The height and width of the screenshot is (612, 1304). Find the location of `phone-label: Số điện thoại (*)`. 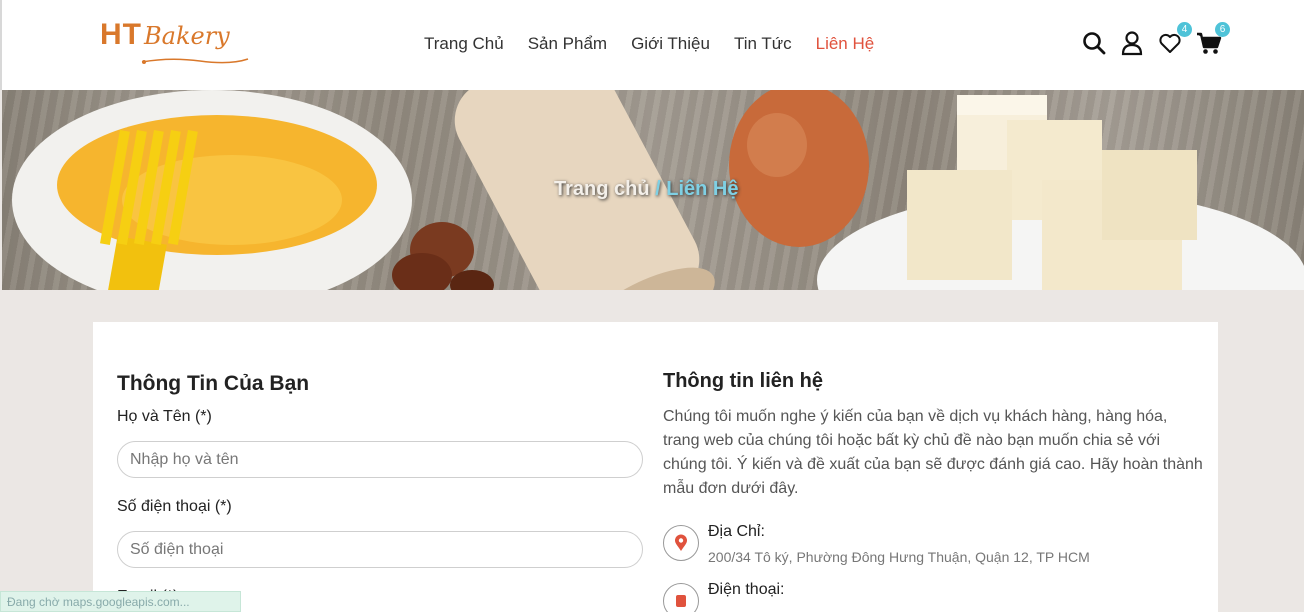

phone-label: Số điện thoại (*) is located at coordinates (174, 506).